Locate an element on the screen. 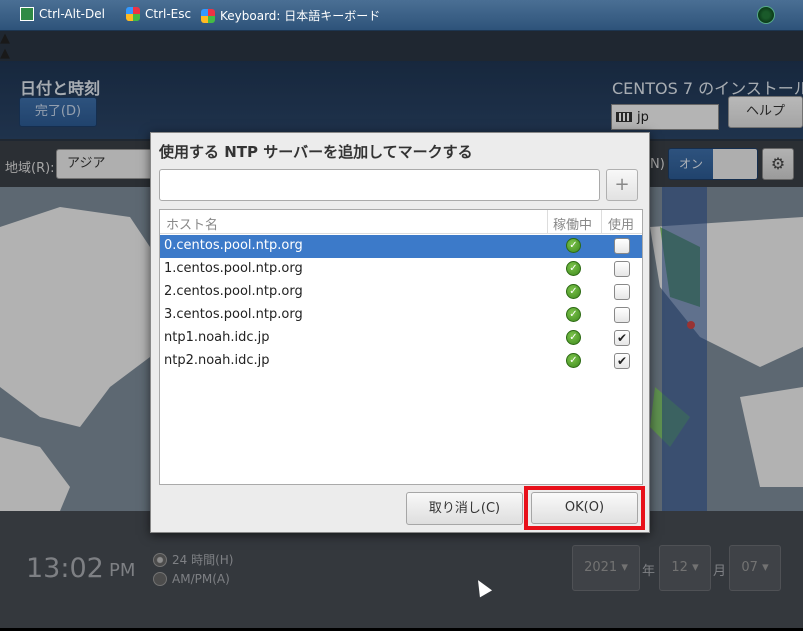 The image size is (803, 631). server-row: ntp1.noah.idc.jp ✓ ✔ is located at coordinates (401, 338).